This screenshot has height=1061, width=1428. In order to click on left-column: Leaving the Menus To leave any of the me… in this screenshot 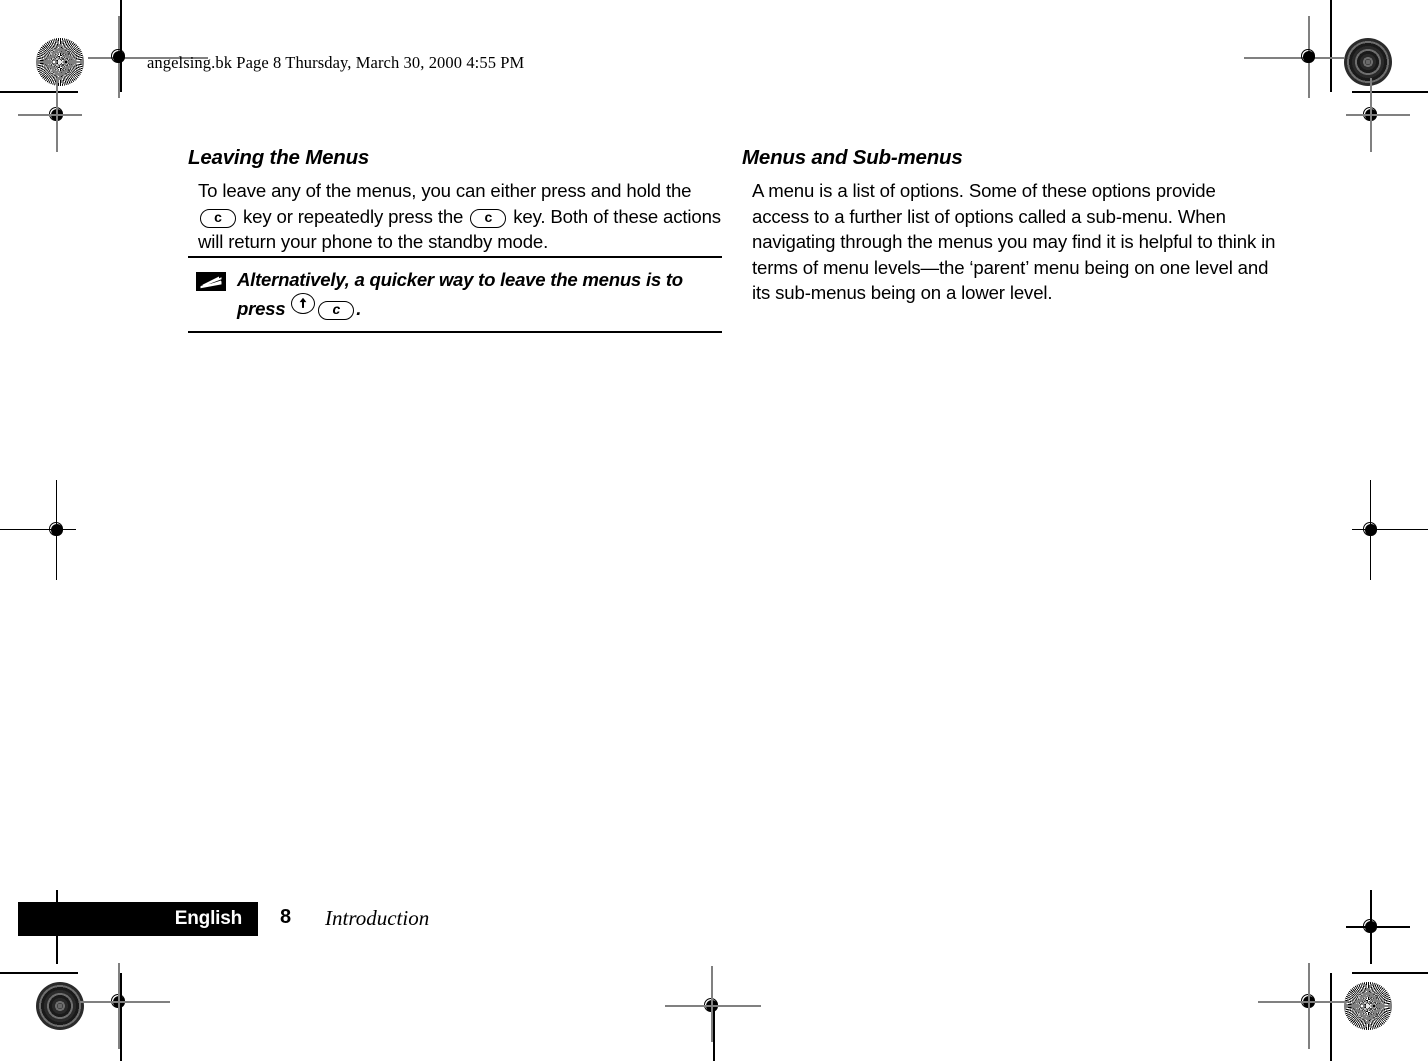, I will do `click(455, 200)`.